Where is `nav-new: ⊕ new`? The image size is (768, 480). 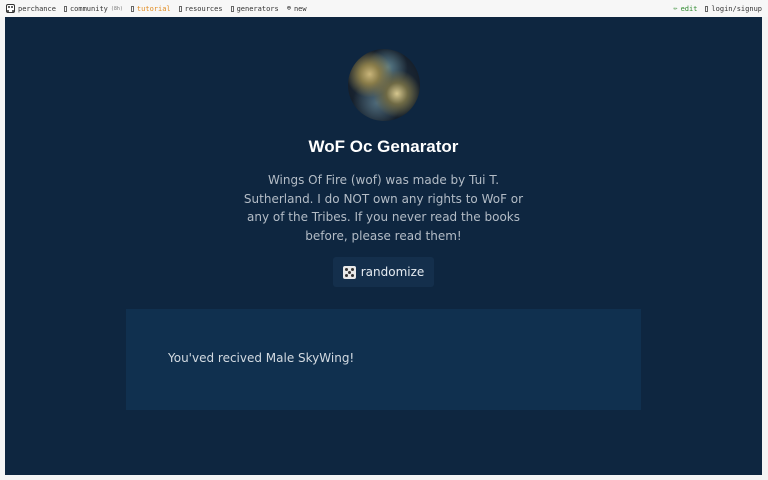
nav-new: ⊕ new is located at coordinates (297, 9).